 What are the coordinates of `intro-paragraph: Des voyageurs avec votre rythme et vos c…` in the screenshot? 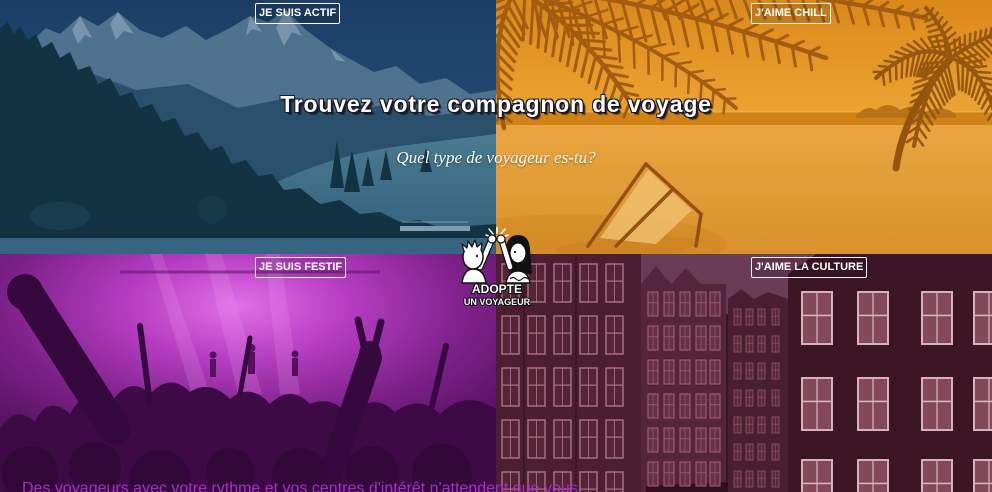 It's located at (300, 486).